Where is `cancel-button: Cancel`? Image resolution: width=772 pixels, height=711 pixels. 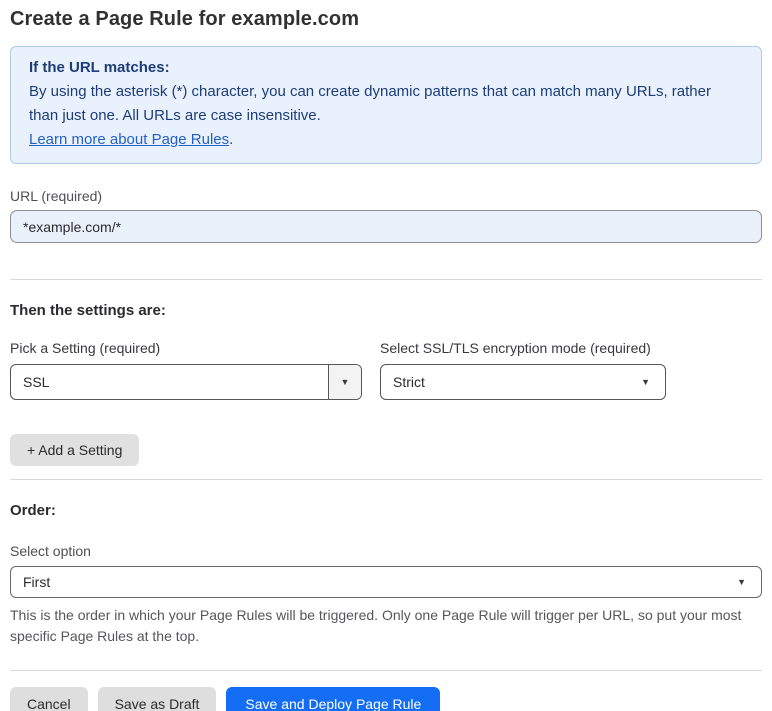
cancel-button: Cancel is located at coordinates (49, 699).